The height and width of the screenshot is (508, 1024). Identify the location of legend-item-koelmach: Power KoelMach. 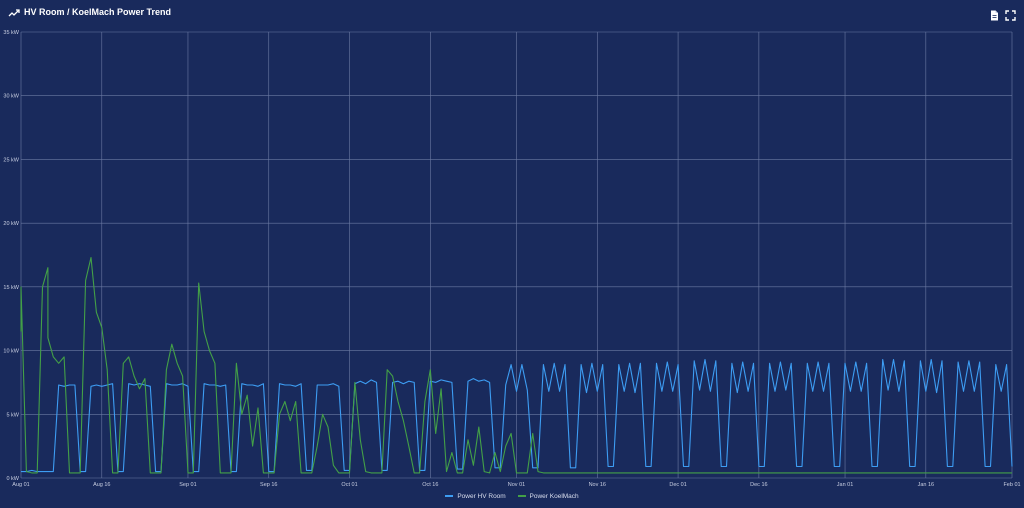
(548, 496).